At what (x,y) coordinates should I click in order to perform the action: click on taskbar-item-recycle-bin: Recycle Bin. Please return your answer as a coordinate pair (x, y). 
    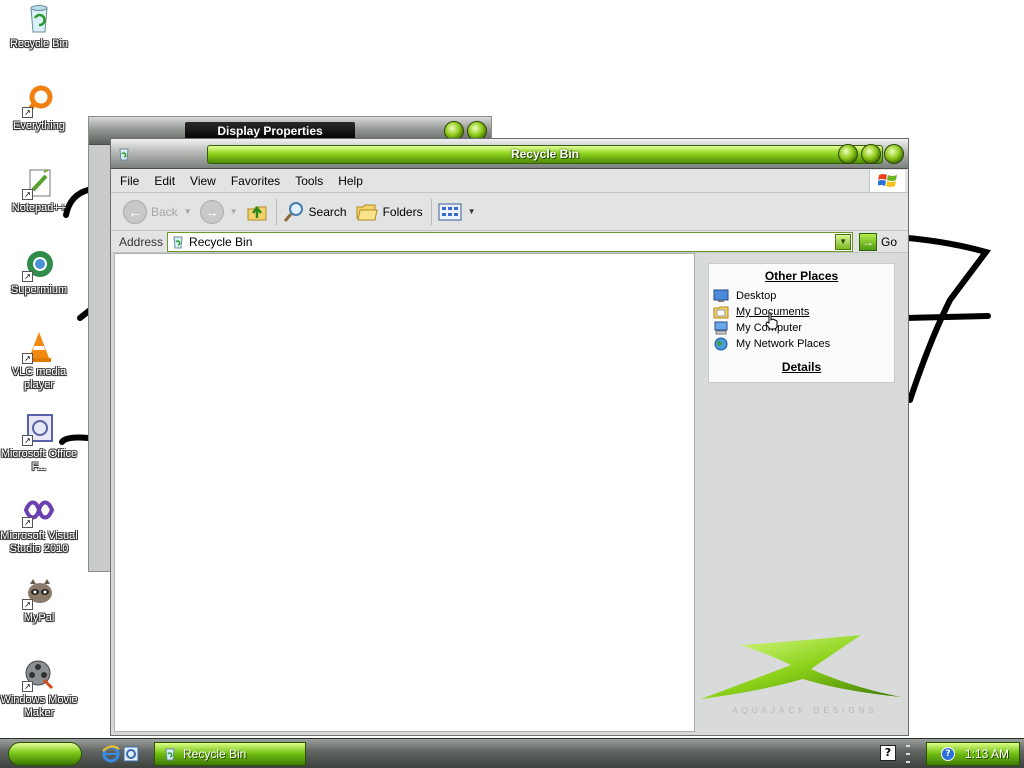
    Looking at the image, I should click on (230, 754).